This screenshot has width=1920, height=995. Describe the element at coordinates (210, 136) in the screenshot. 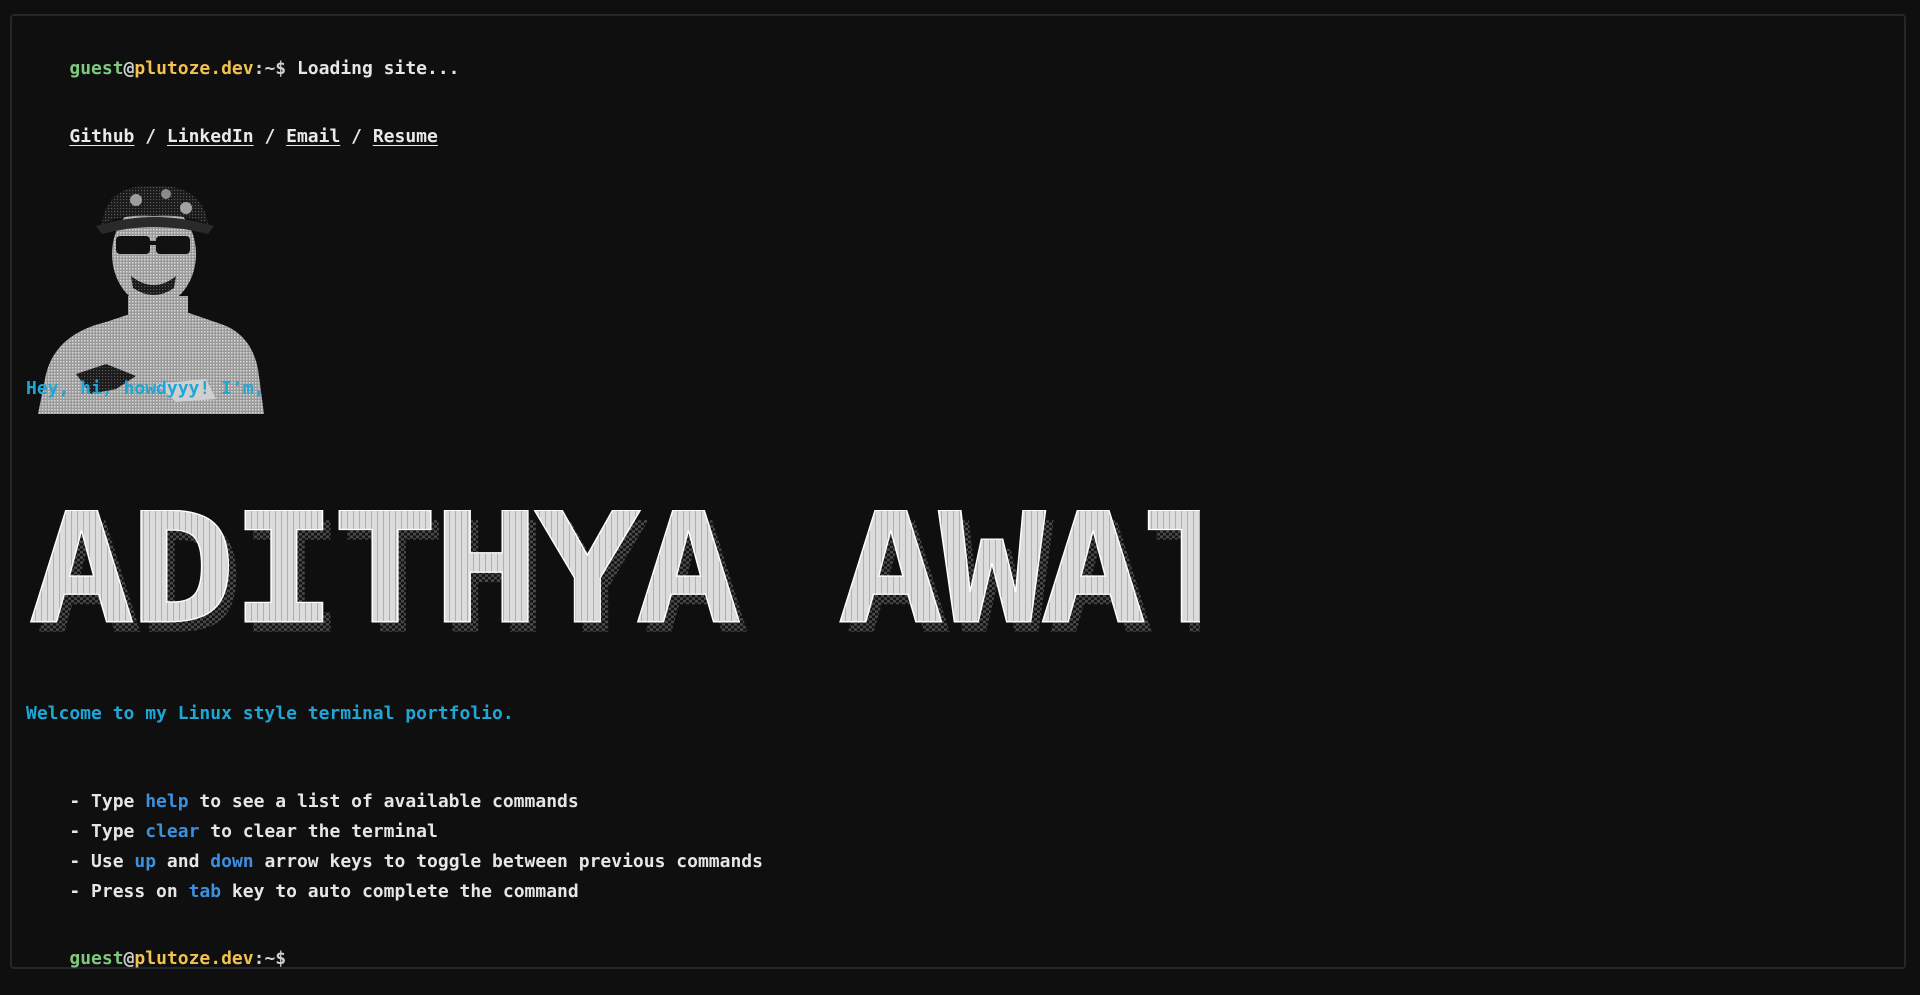

I see `linkedin-link: LinkedIn` at that location.